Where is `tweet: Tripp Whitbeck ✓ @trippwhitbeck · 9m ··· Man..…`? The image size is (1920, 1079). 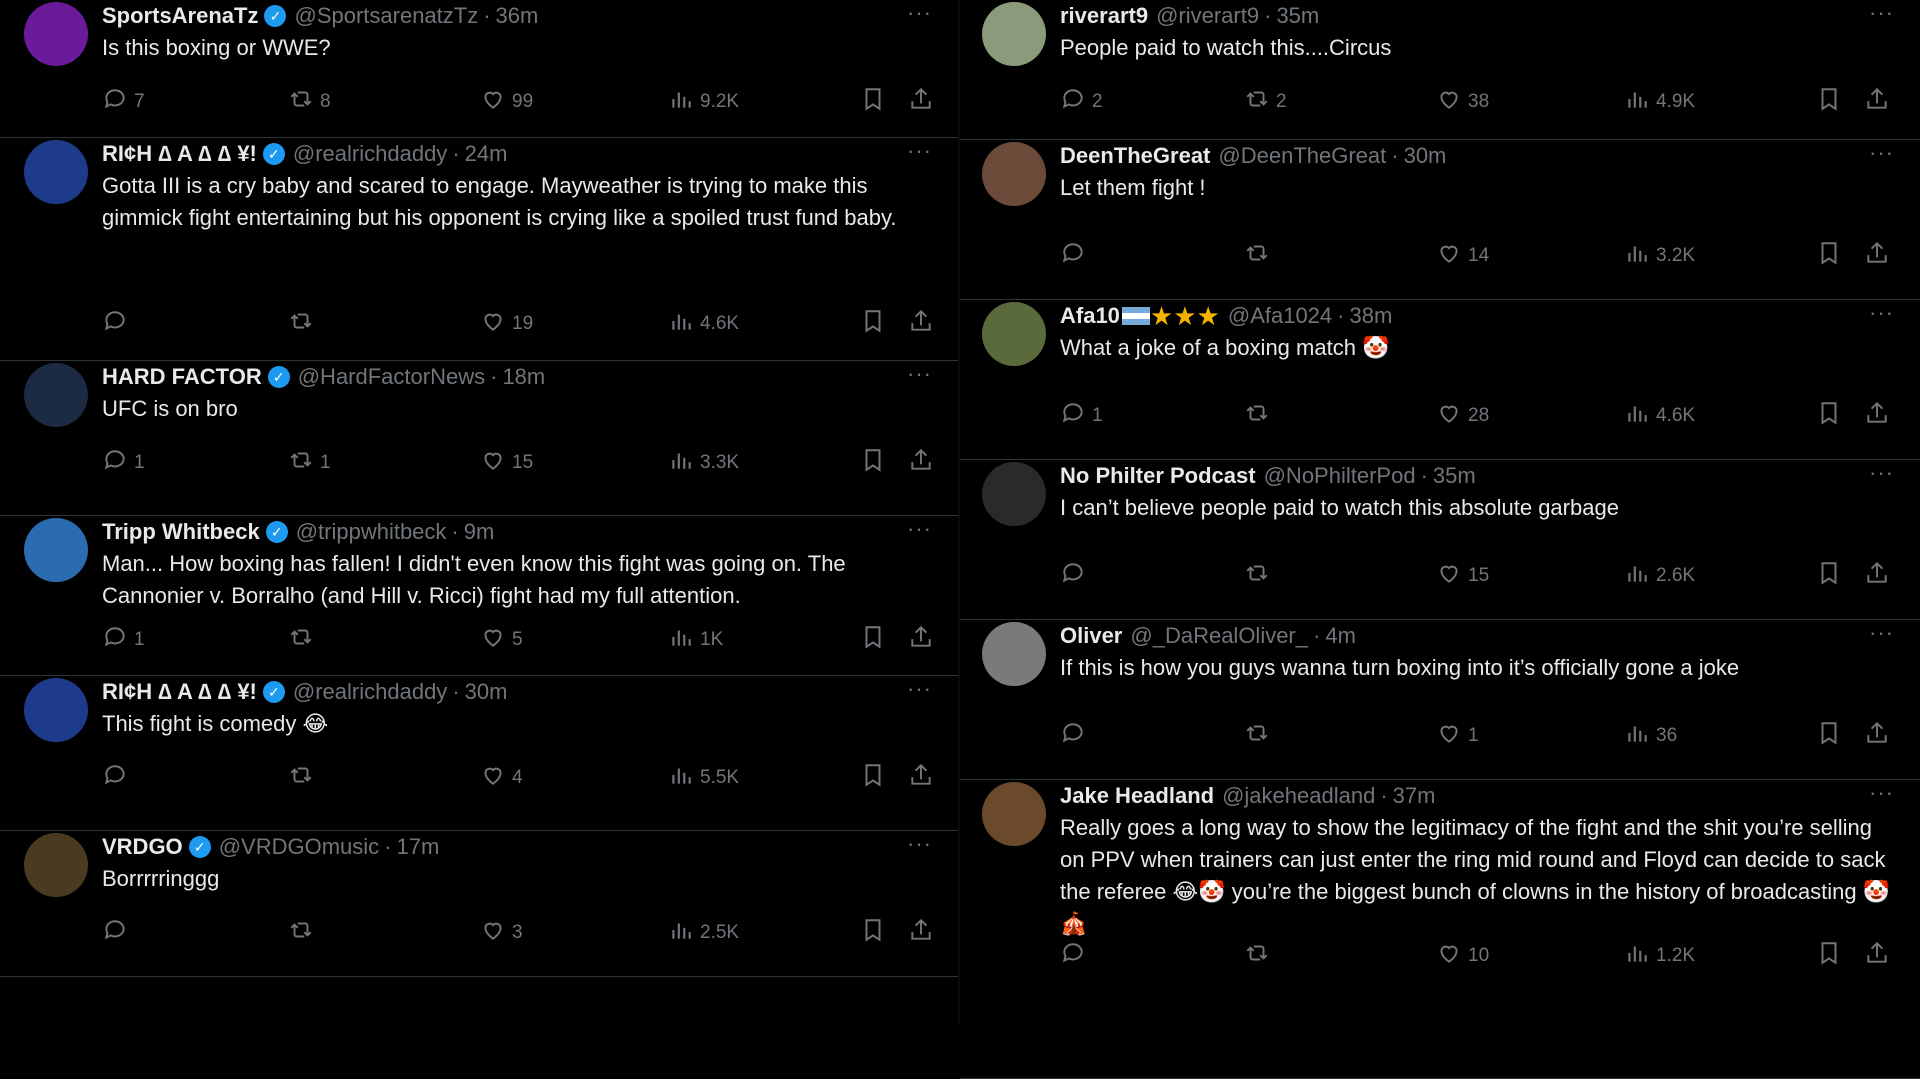
tweet: Tripp Whitbeck ✓ @trippwhitbeck · 9m ··· Man..… is located at coordinates (479, 596).